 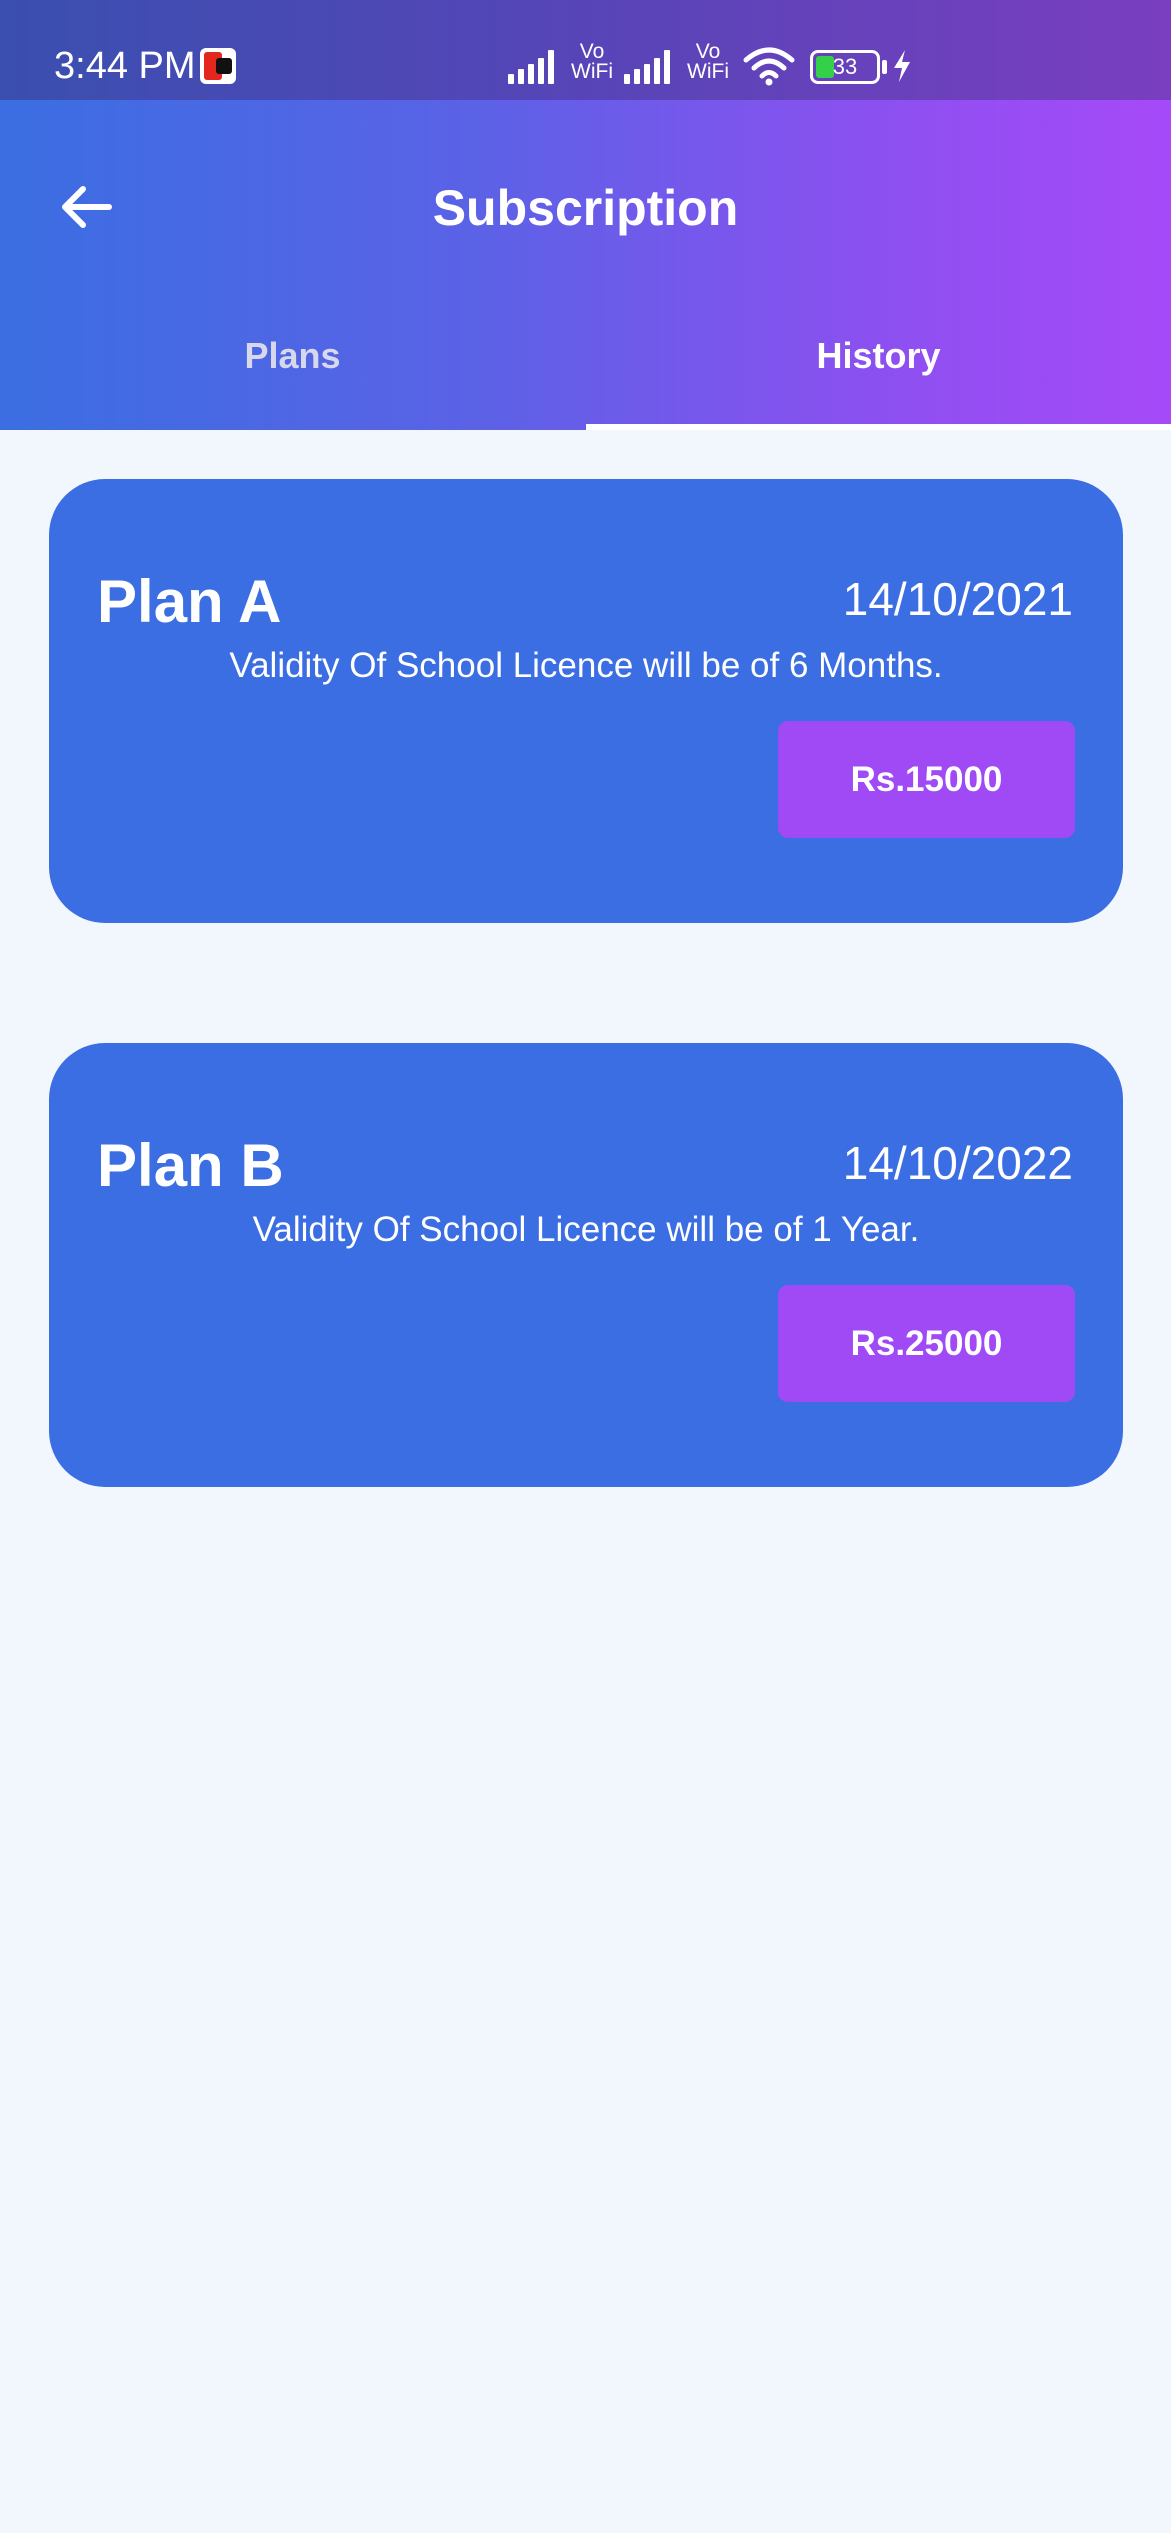 I want to click on price-button: Rs.15000, so click(x=926, y=779).